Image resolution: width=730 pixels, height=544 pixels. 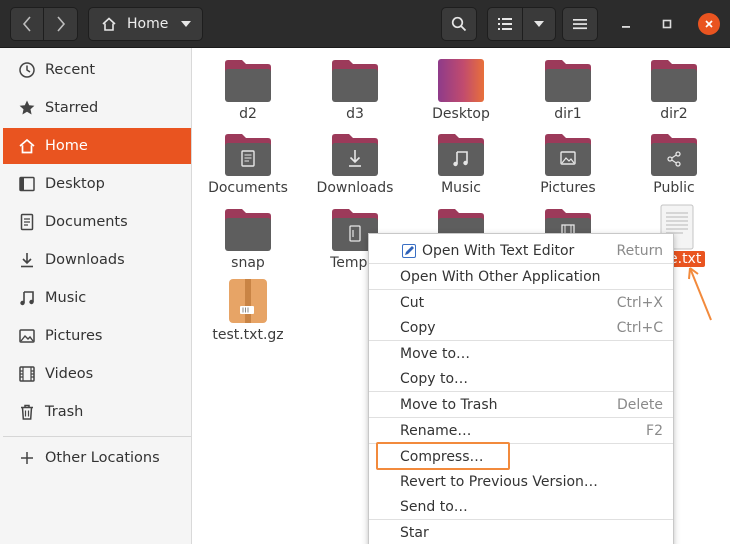 I want to click on menu-item-label: Open With Text Editor, so click(x=498, y=250).